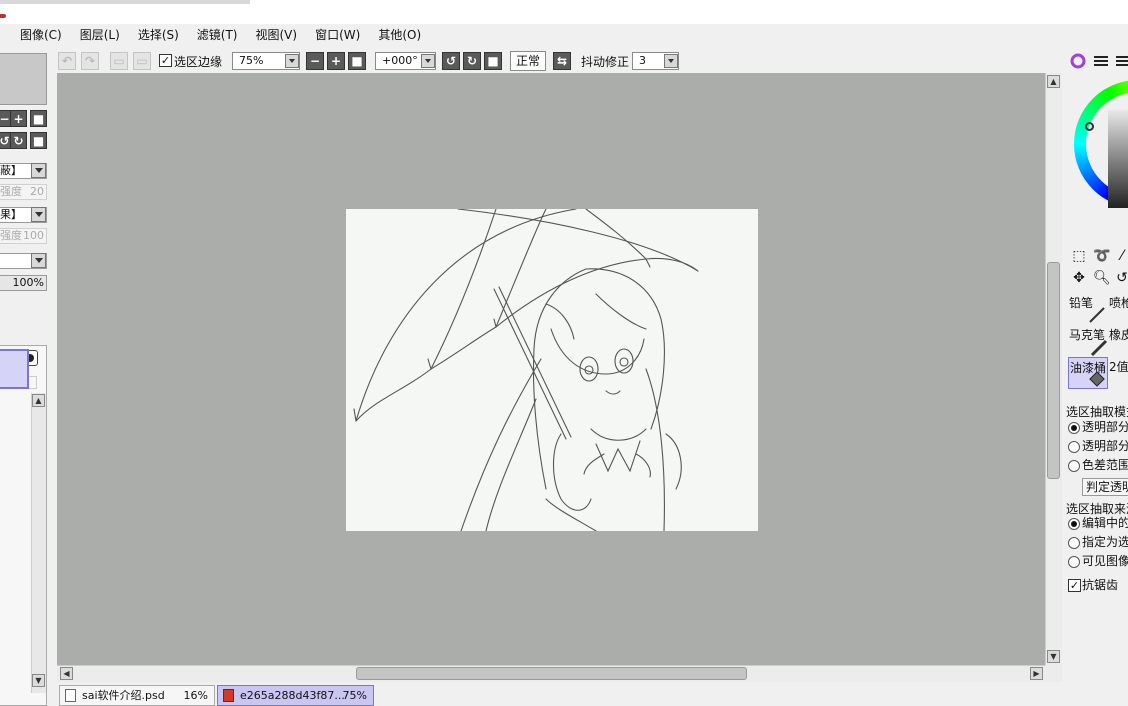 The height and width of the screenshot is (706, 1128). Describe the element at coordinates (1053, 370) in the screenshot. I see `canvas-vertical-scroll-thumb` at that location.